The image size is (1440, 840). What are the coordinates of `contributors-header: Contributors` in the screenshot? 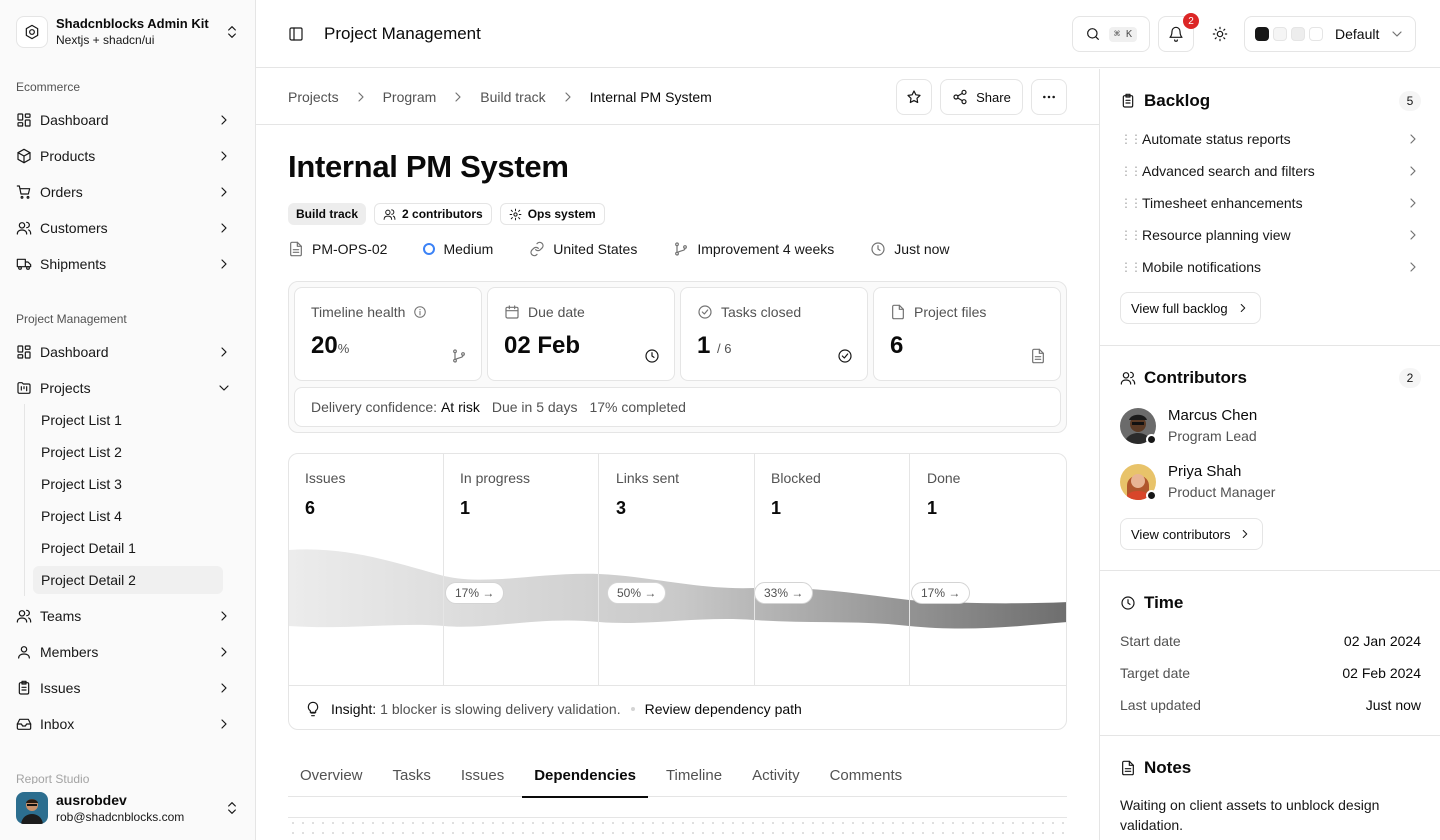 It's located at (1183, 378).